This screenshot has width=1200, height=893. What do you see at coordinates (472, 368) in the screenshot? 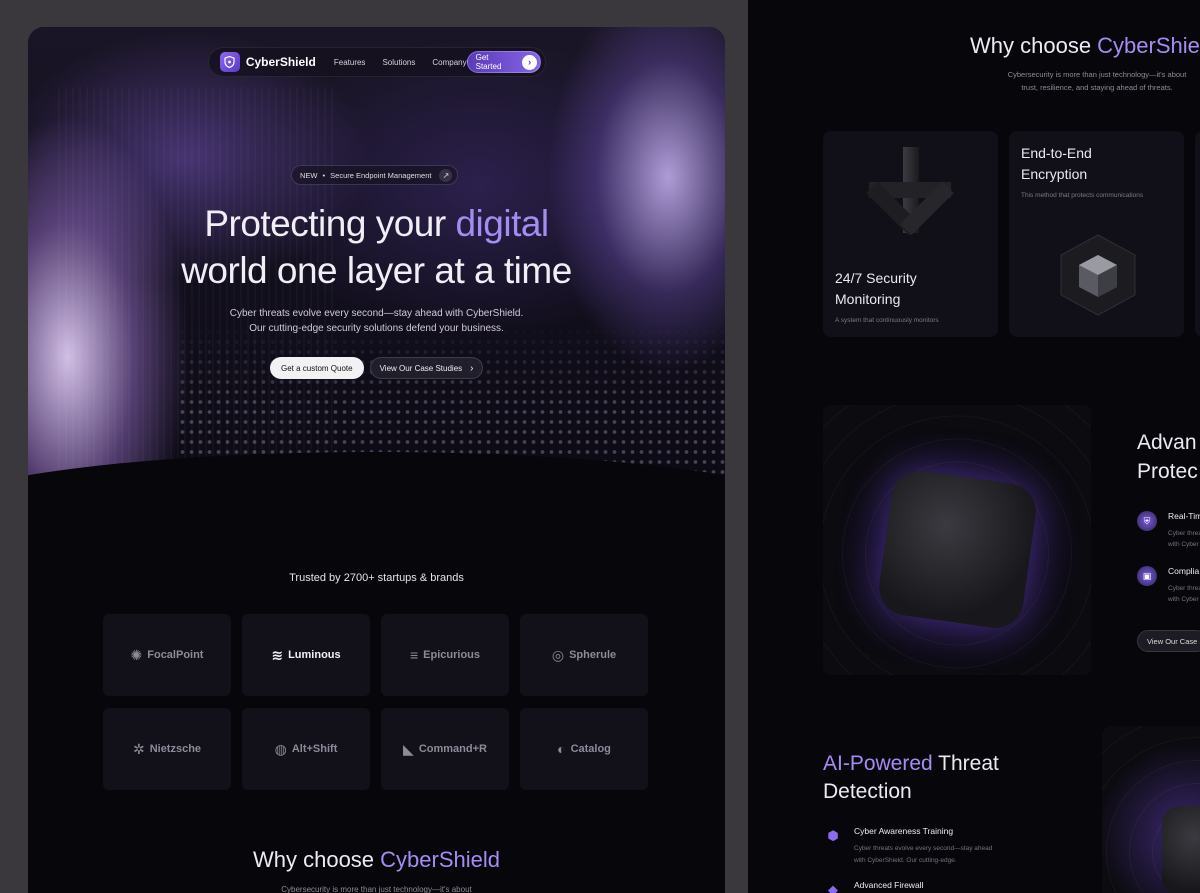
I see `chevron-right-icon: ›` at bounding box center [472, 368].